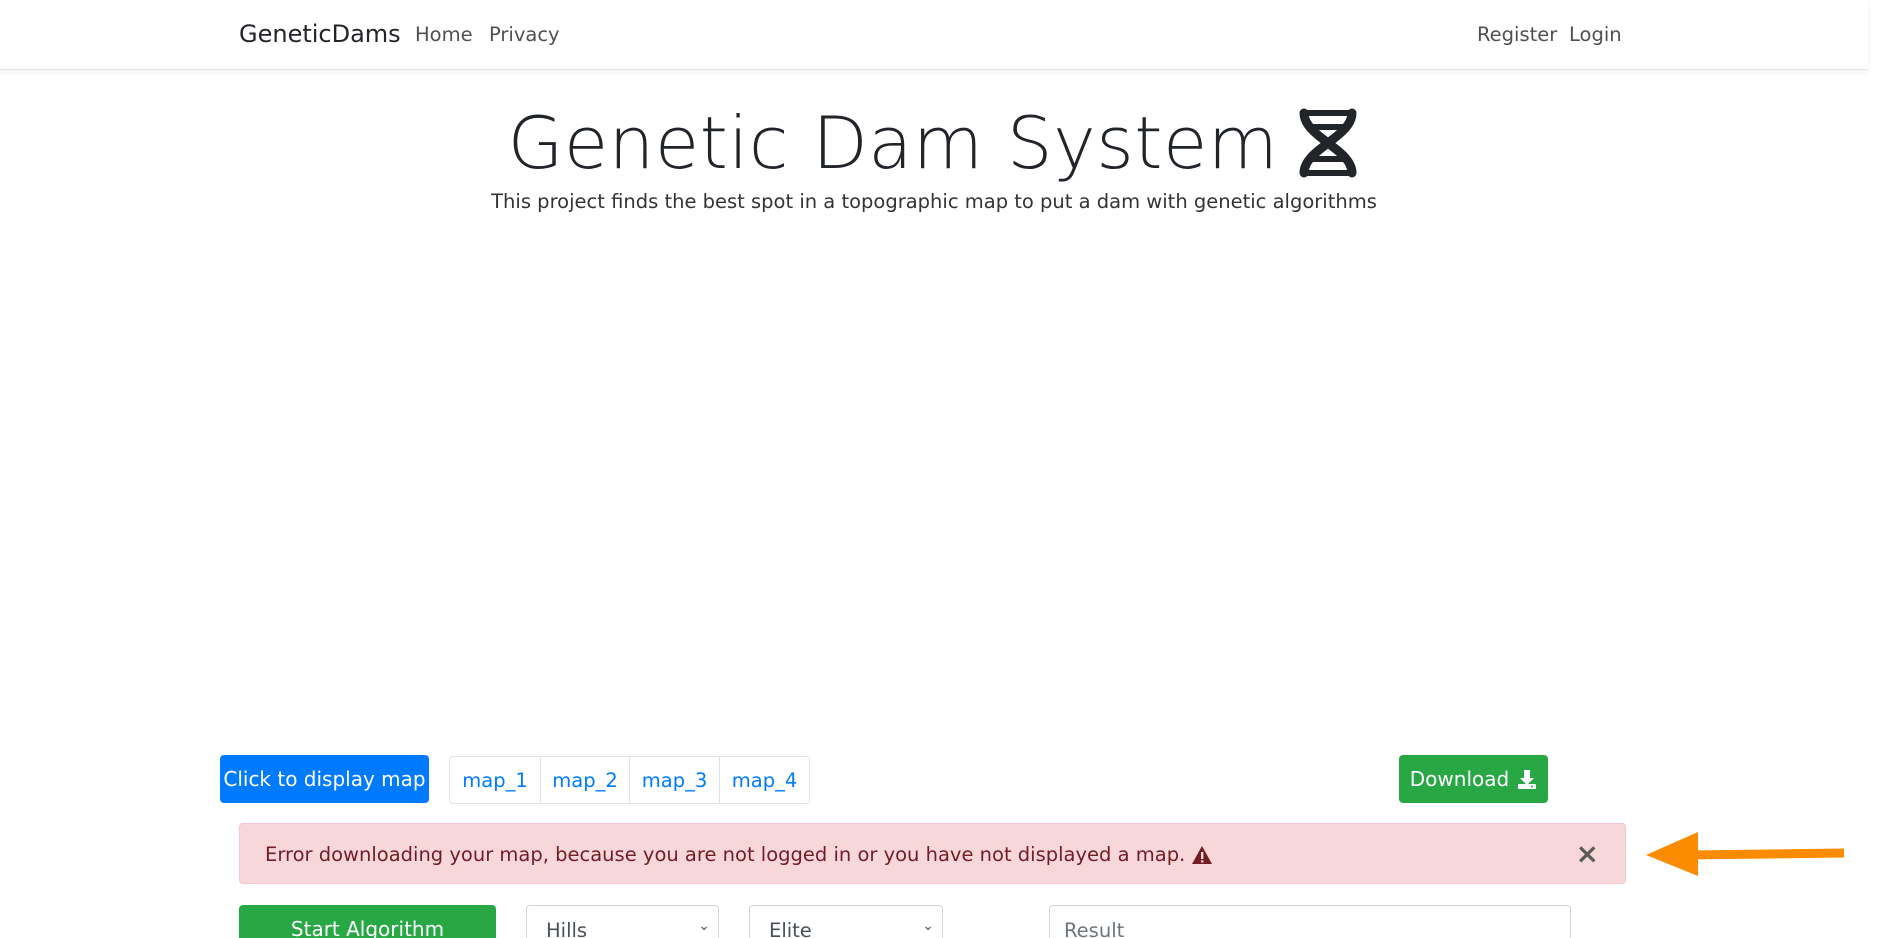 This screenshot has width=1880, height=938. Describe the element at coordinates (524, 34) in the screenshot. I see `nav-privacy-link: Privacy` at that location.